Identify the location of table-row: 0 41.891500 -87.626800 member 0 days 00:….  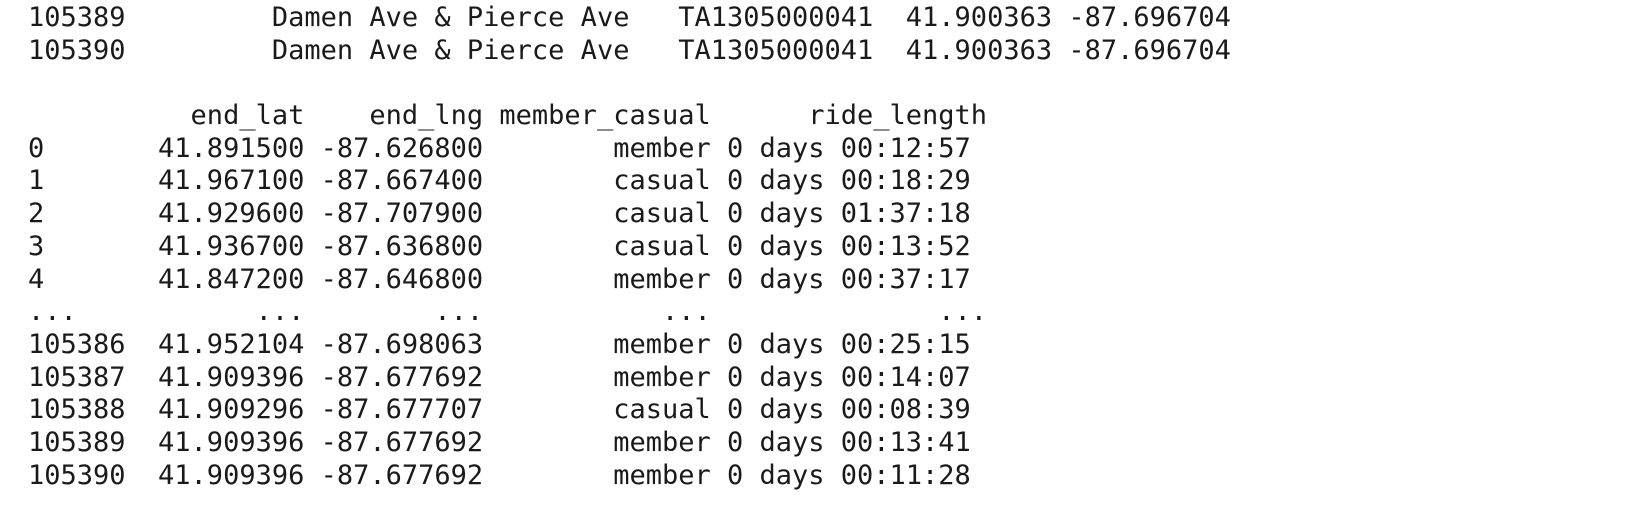
(499, 148).